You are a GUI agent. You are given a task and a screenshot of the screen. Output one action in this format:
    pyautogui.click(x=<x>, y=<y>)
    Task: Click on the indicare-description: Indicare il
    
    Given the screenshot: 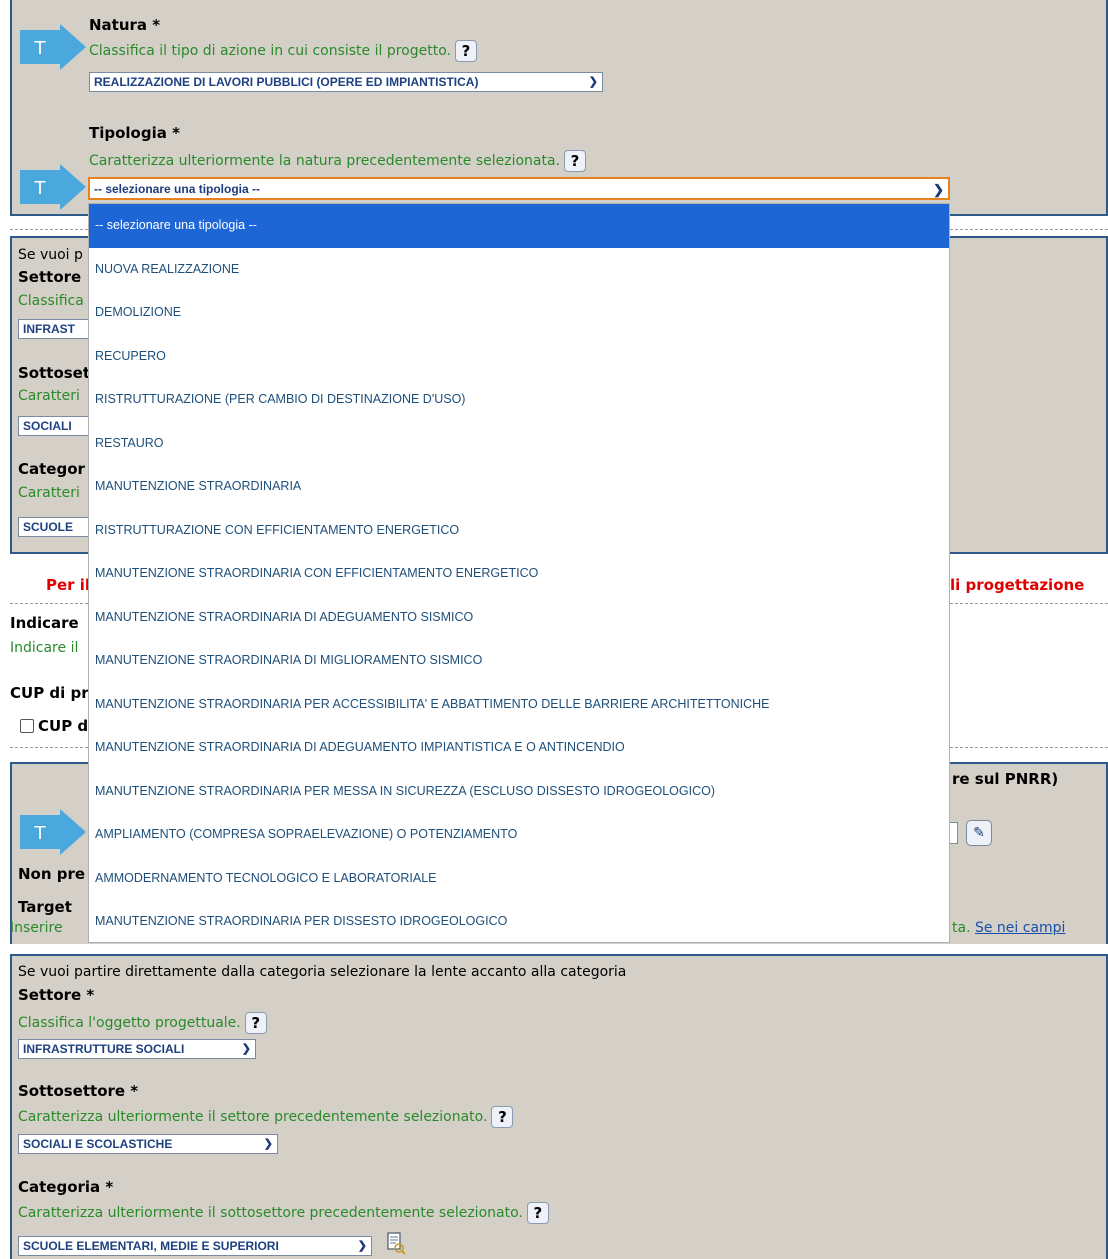 What is the action you would take?
    pyautogui.click(x=44, y=648)
    